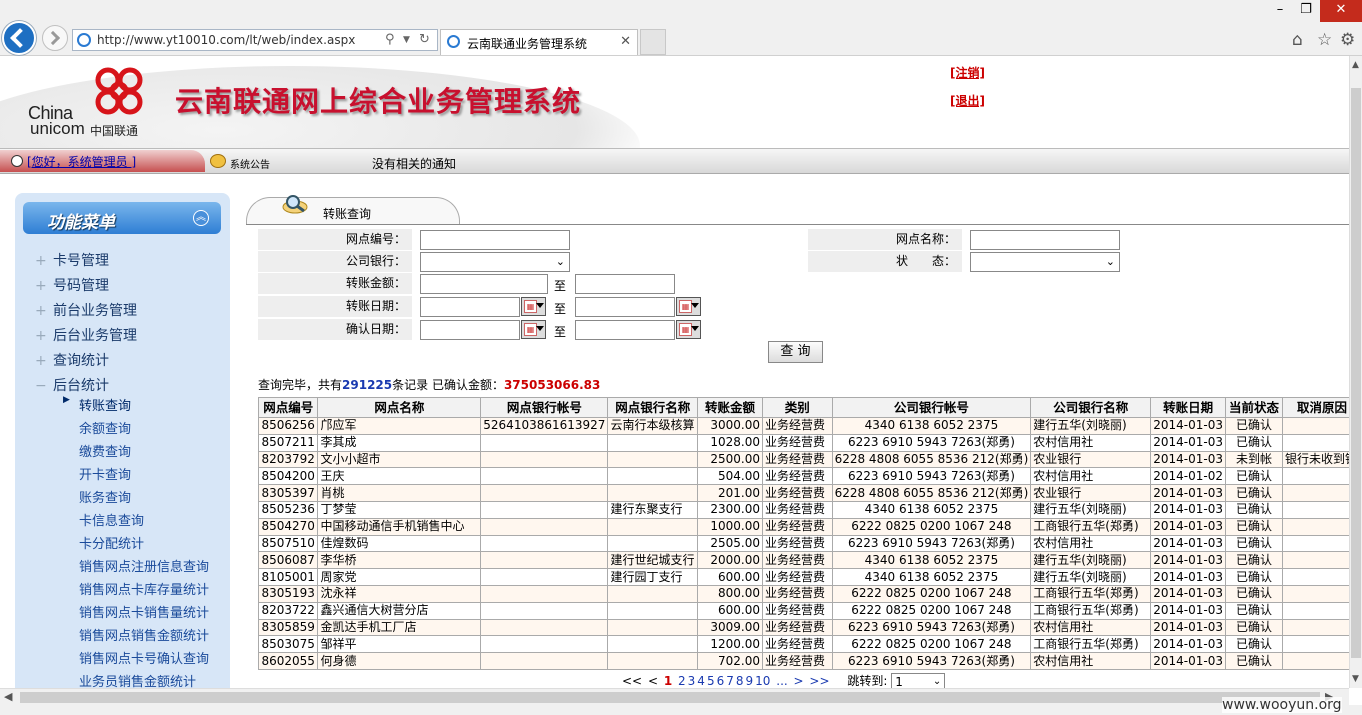  What do you see at coordinates (495, 262) in the screenshot?
I see `company-bank-select: ⌄` at bounding box center [495, 262].